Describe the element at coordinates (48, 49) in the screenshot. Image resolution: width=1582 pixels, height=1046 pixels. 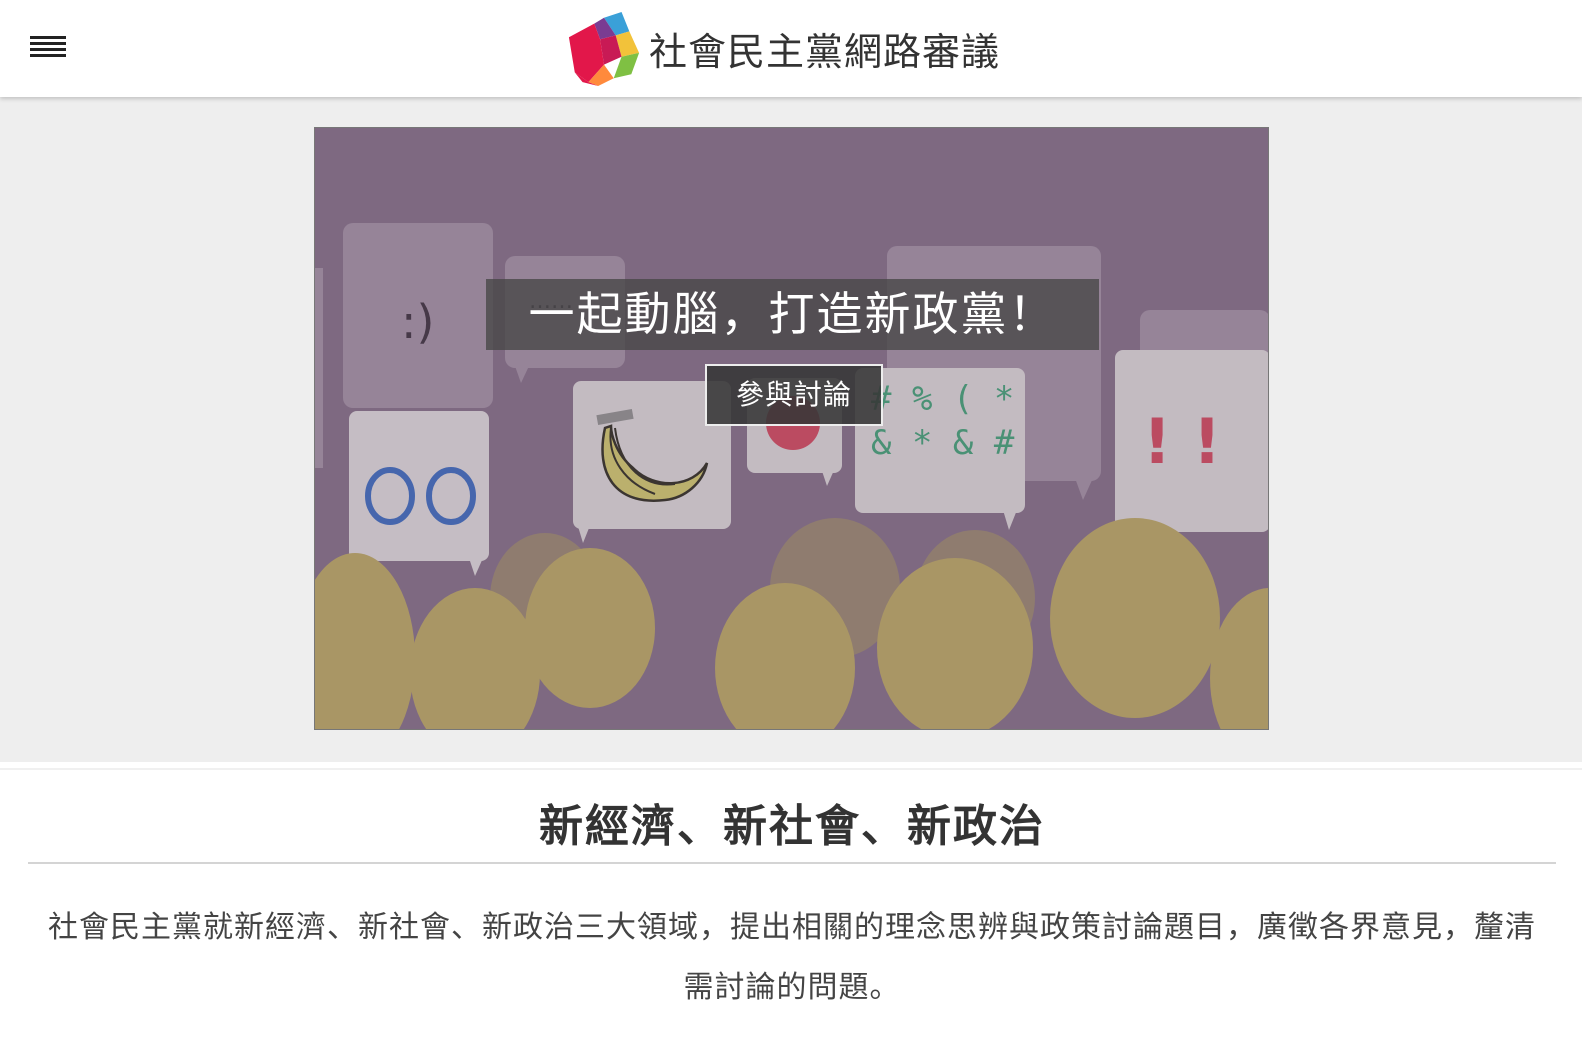
I see `hamburger-menu-icon` at that location.